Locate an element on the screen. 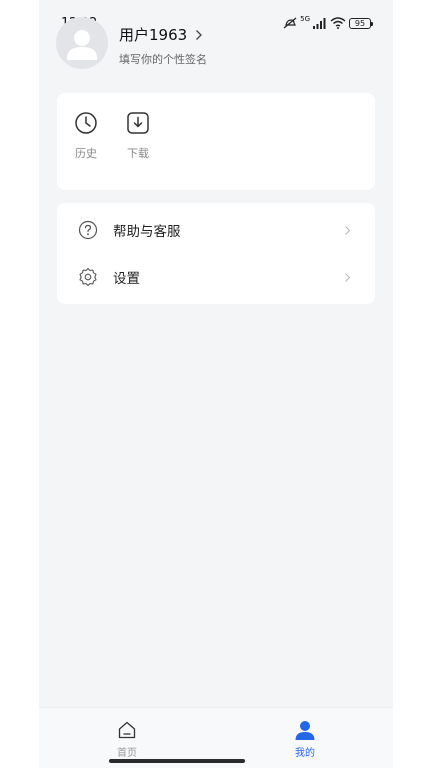  tab-profile: 我的 is located at coordinates (305, 739).